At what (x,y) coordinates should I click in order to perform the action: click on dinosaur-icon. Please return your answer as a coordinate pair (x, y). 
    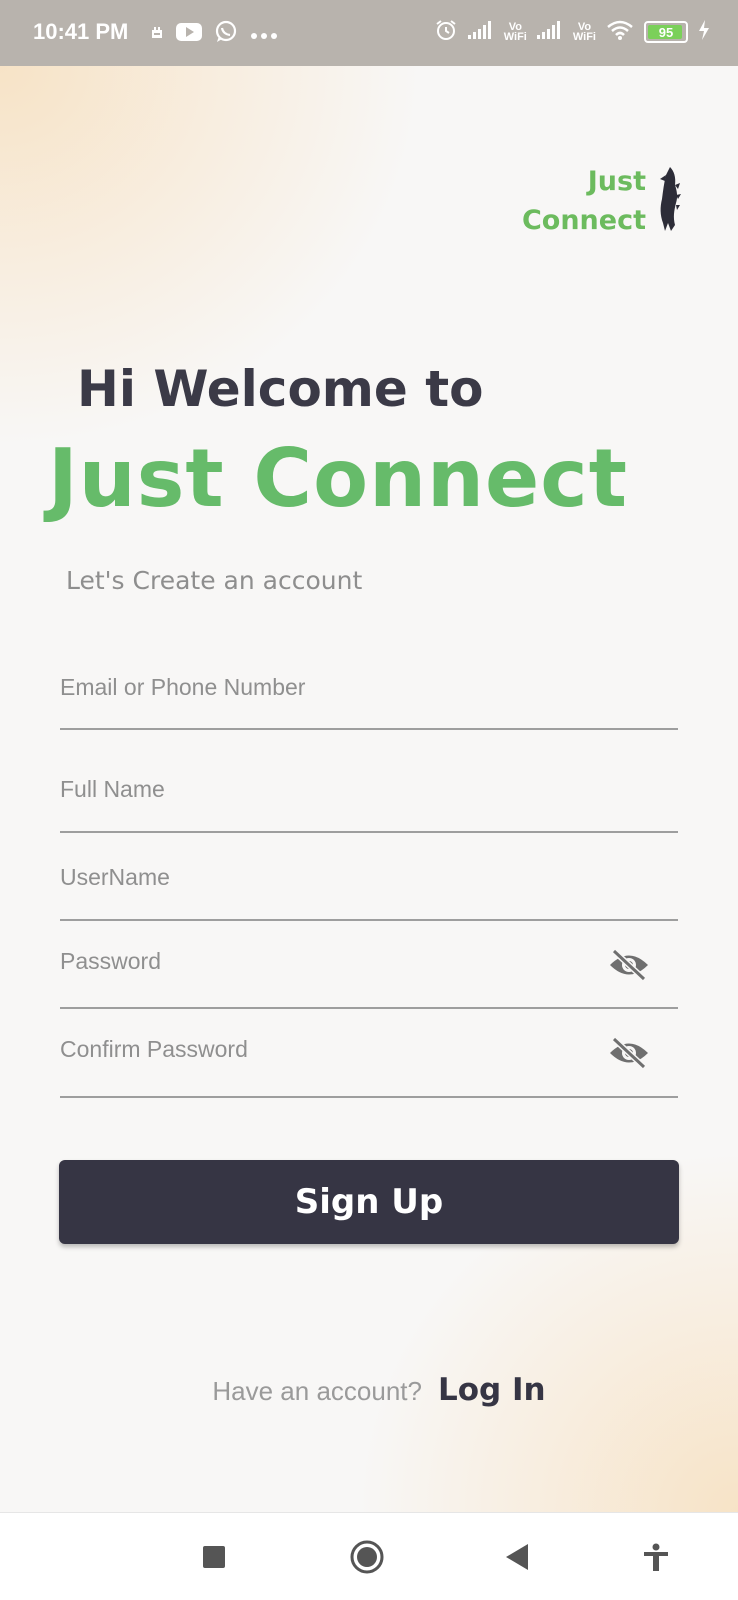
    Looking at the image, I should click on (669, 201).